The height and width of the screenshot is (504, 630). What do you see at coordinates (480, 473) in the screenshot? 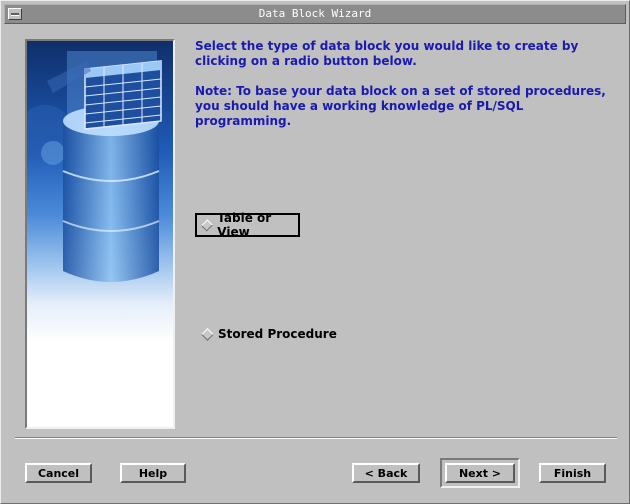
I see `next-button: Next >` at bounding box center [480, 473].